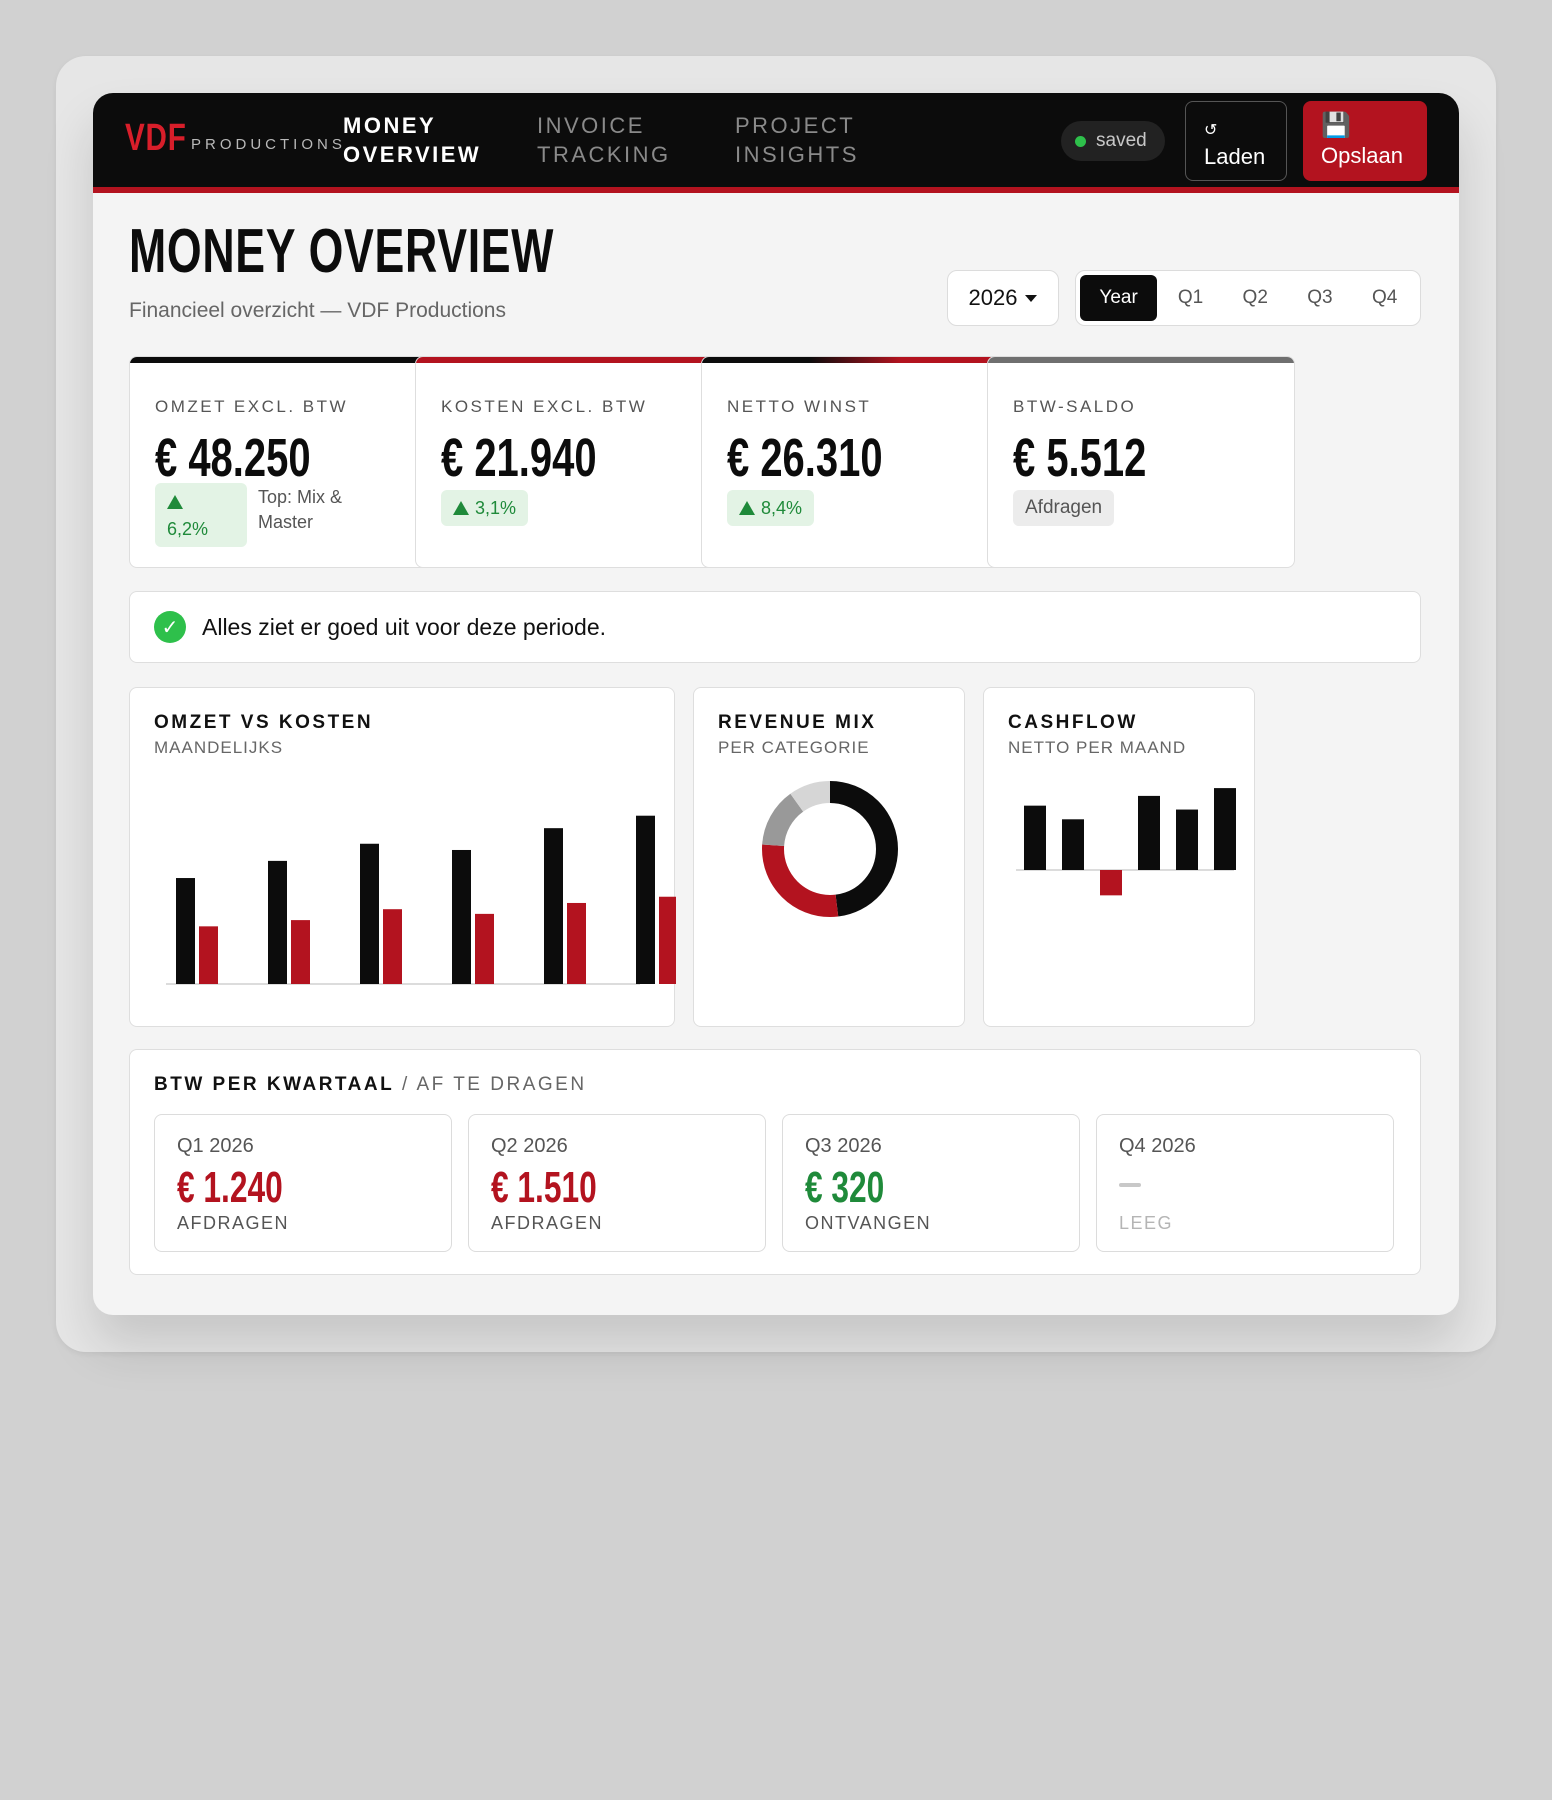  Describe the element at coordinates (1245, 1183) in the screenshot. I see `vat-quarter-card-q4: Q4 2026 LEEG` at that location.